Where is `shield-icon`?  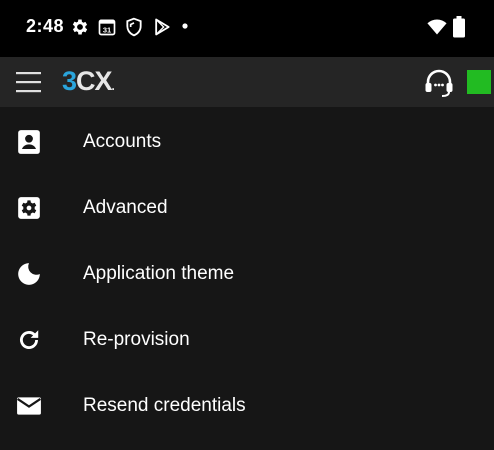
shield-icon is located at coordinates (134, 27).